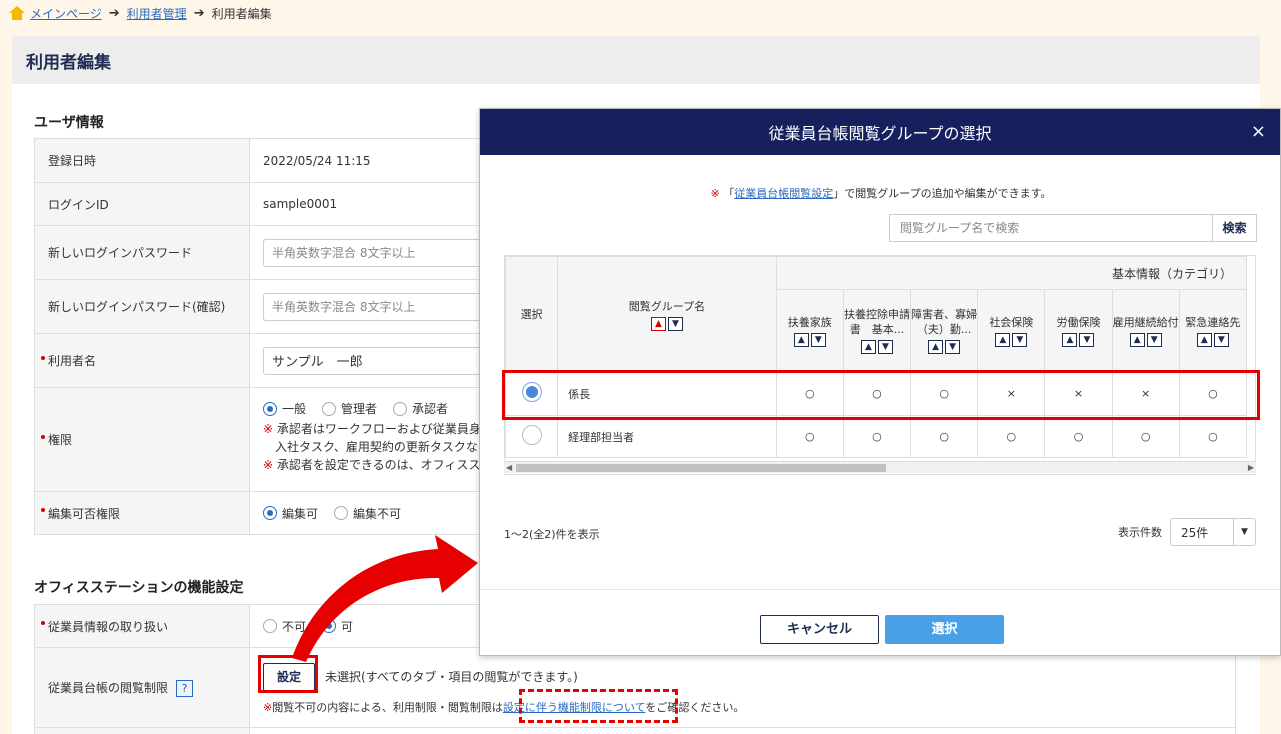 The width and height of the screenshot is (1281, 734). What do you see at coordinates (142, 513) in the screenshot?
I see `edit-permission-label: 編集可否権限` at bounding box center [142, 513].